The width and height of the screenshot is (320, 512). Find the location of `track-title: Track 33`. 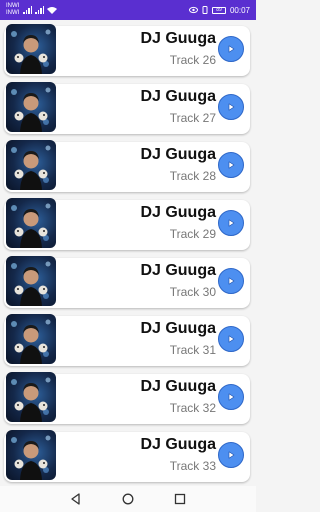

track-title: Track 33 is located at coordinates (192, 466).